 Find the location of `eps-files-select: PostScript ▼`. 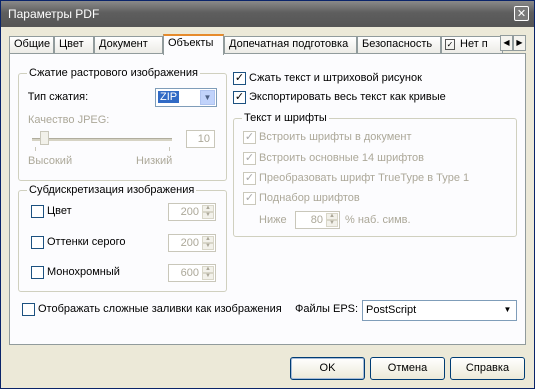

eps-files-select: PostScript ▼ is located at coordinates (439, 310).